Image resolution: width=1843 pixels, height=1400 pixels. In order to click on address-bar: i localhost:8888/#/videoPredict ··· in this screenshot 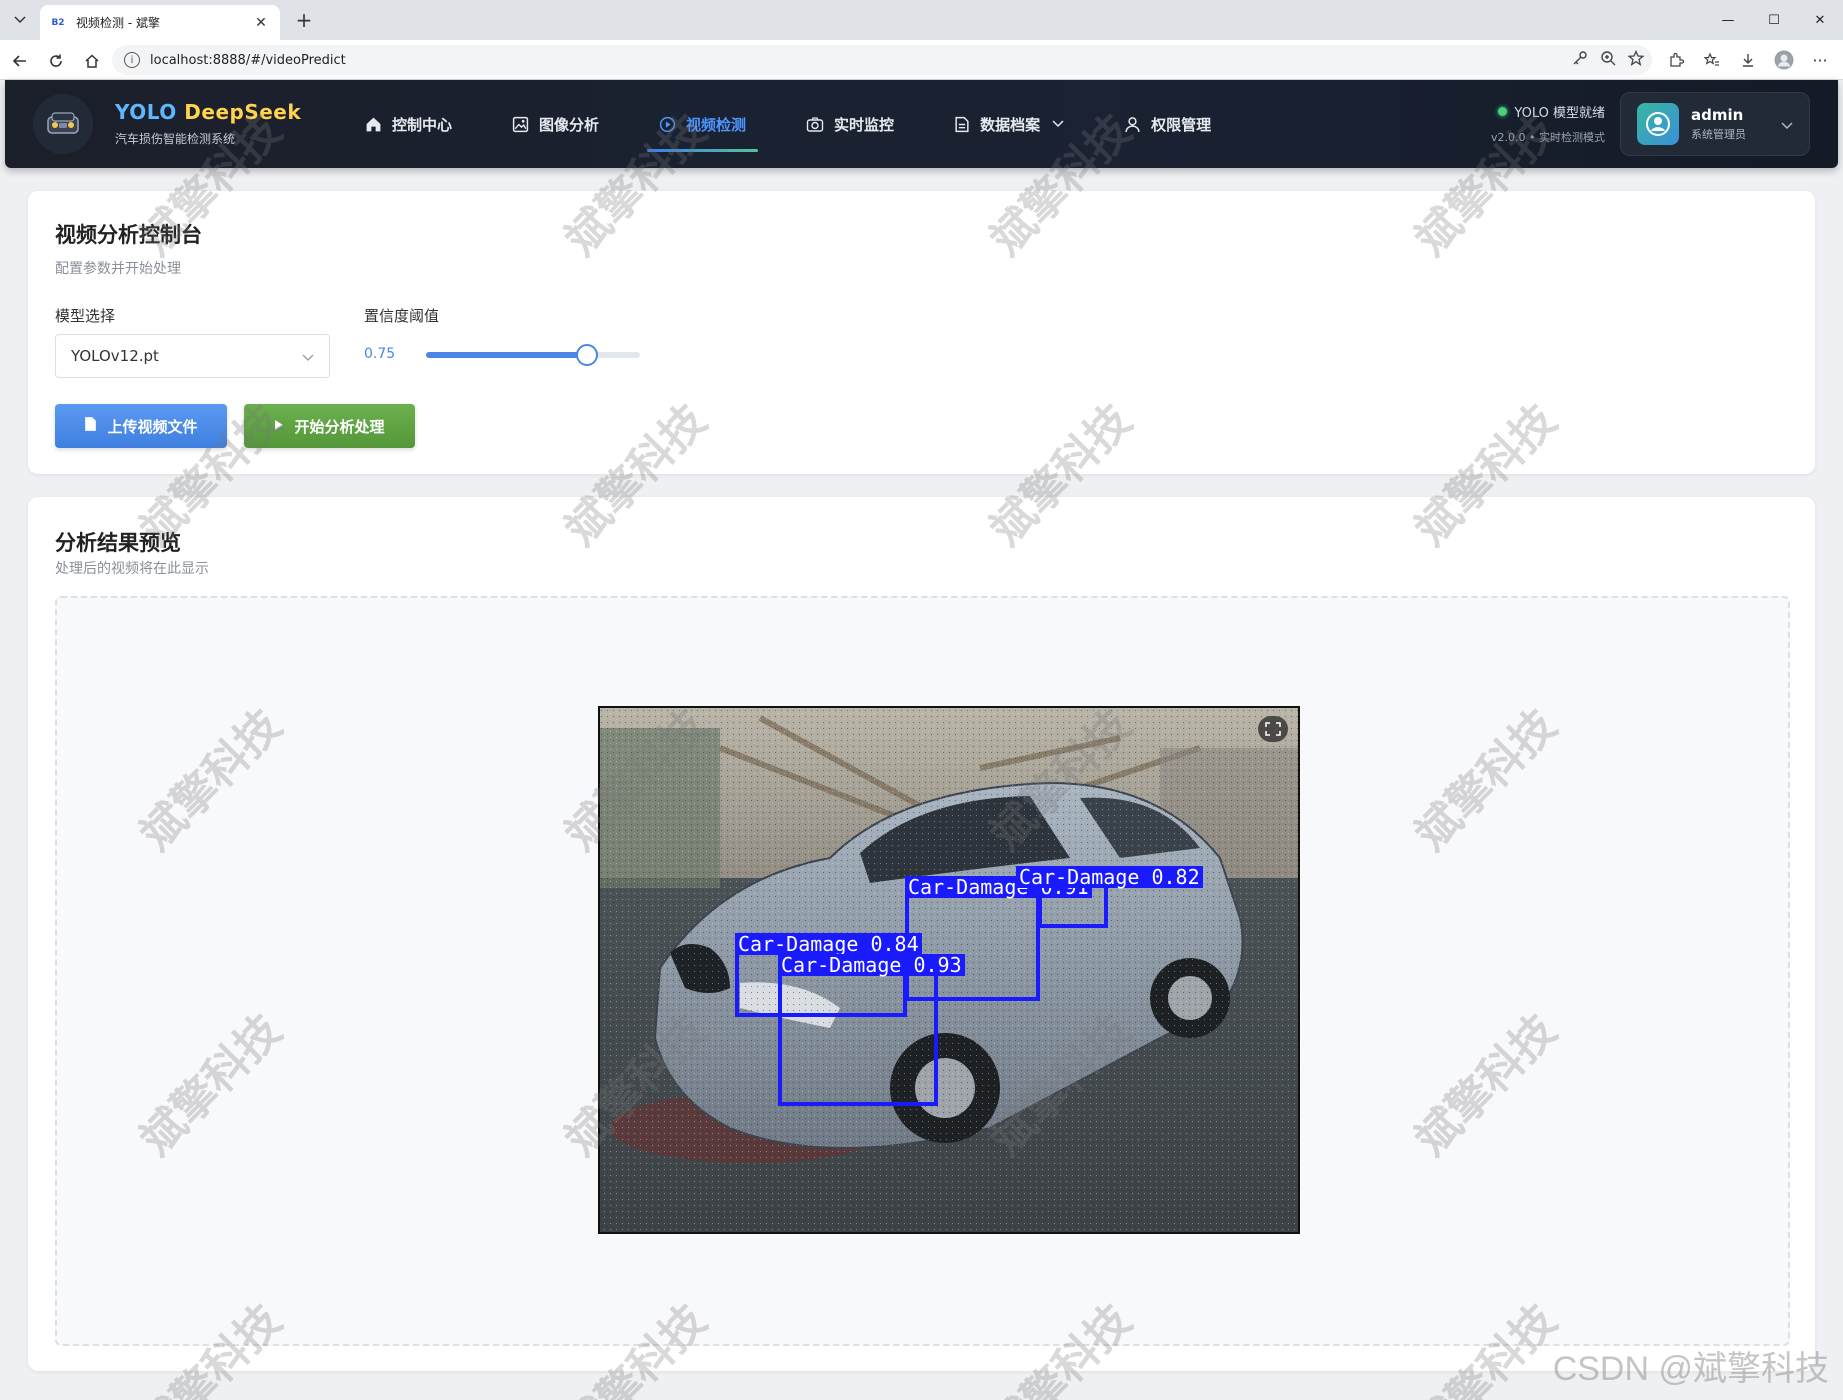, I will do `click(921, 60)`.